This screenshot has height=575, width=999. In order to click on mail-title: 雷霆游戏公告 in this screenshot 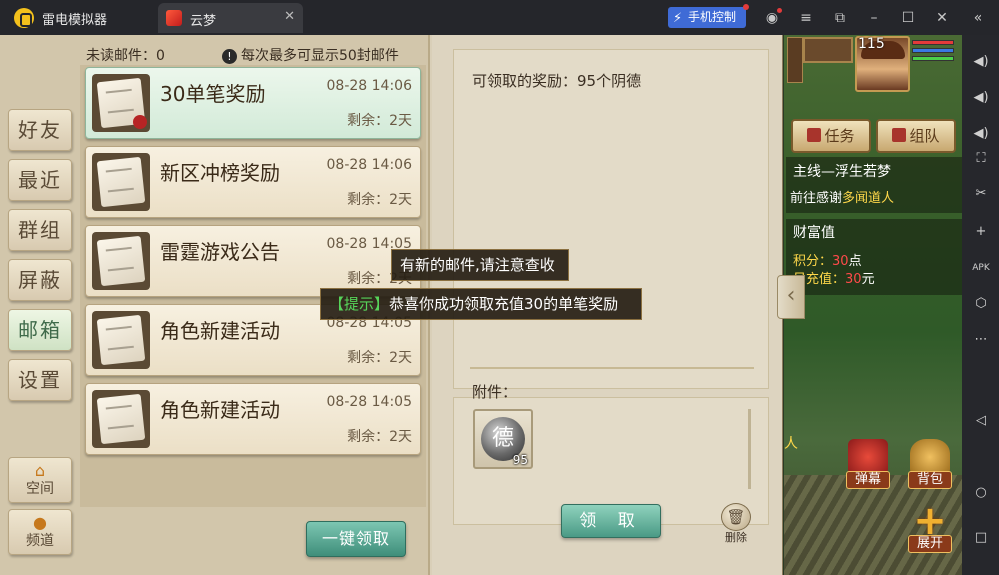, I will do `click(220, 252)`.